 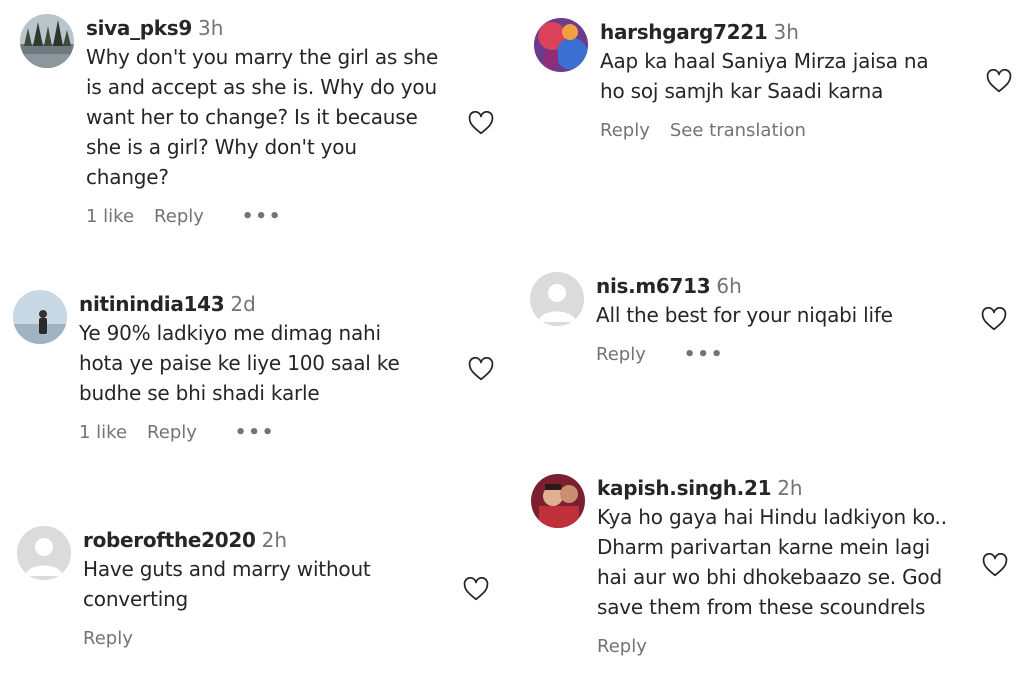 What do you see at coordinates (230, 333) in the screenshot?
I see `comment-line: Ye 90% ladkiyo me dimag nahi` at bounding box center [230, 333].